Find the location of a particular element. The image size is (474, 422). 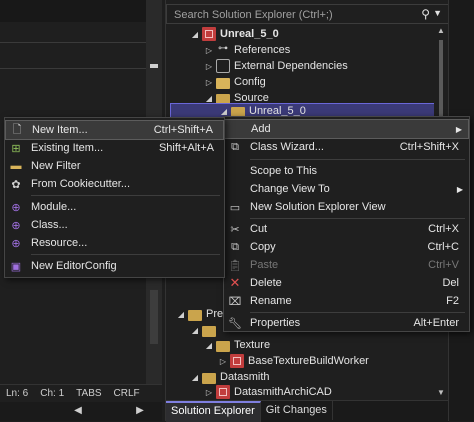

menu-item-cut: ✂ Cut Ctrl+X is located at coordinates (346, 229).